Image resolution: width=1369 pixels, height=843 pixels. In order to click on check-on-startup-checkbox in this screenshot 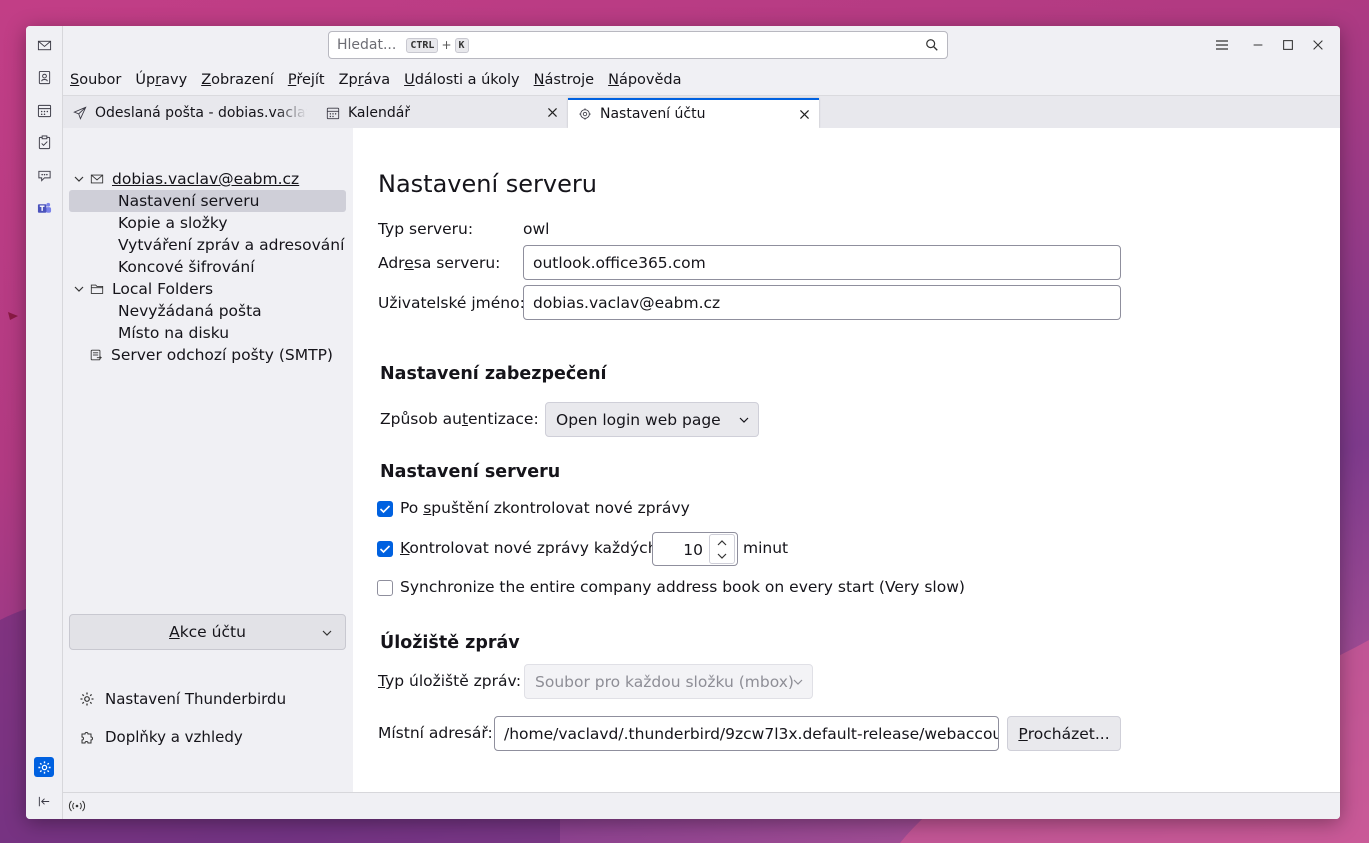, I will do `click(385, 509)`.